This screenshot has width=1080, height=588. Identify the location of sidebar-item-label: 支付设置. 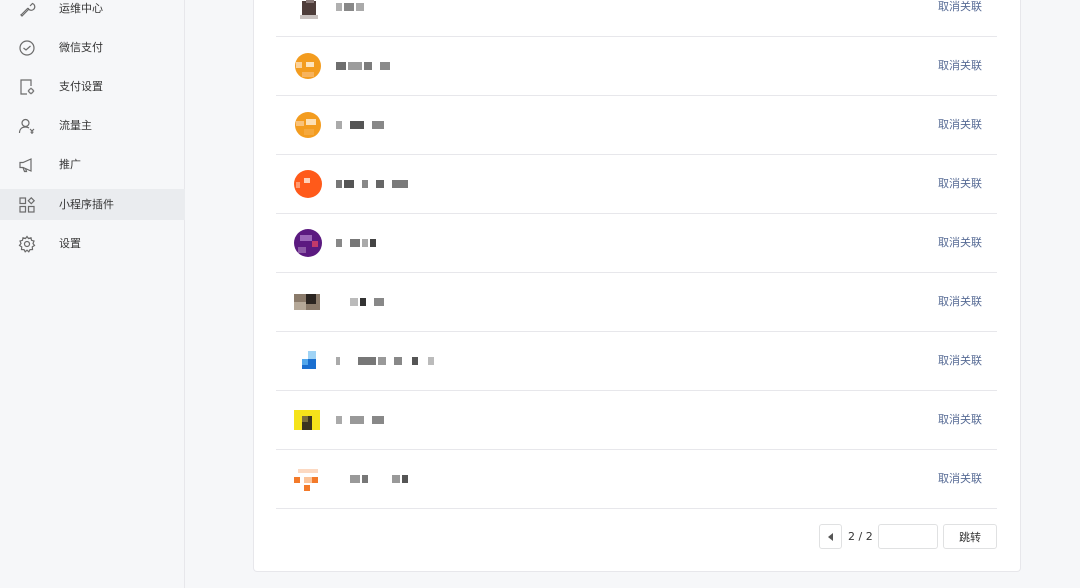
(81, 86).